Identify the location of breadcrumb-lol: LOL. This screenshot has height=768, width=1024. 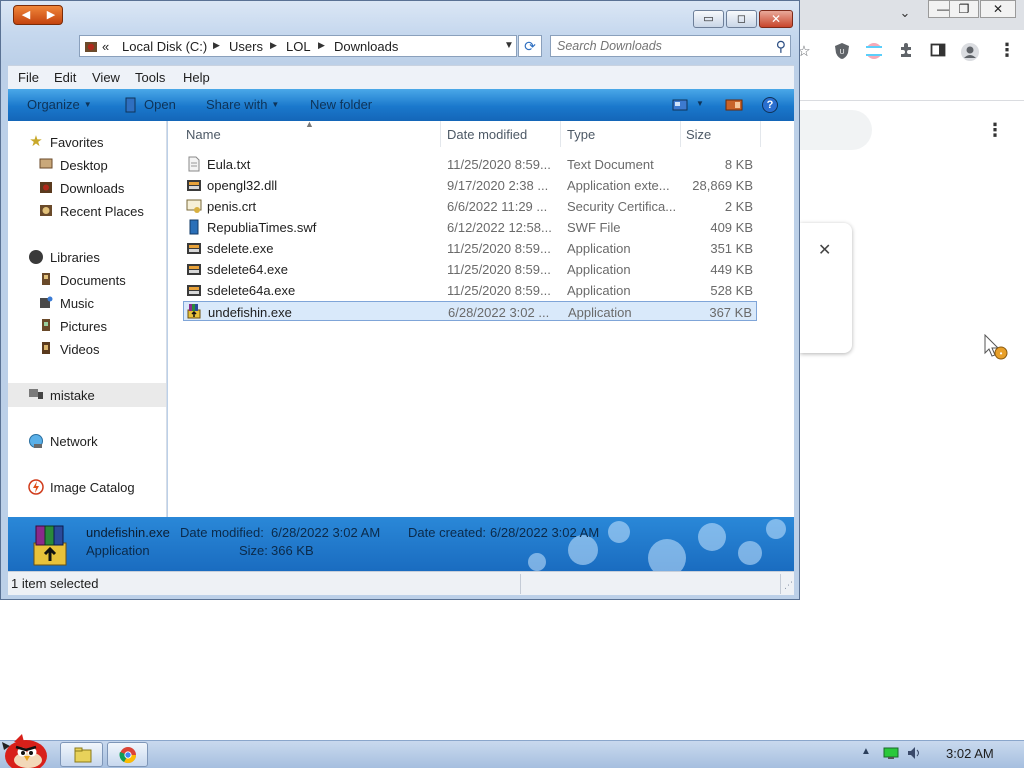
(298, 46).